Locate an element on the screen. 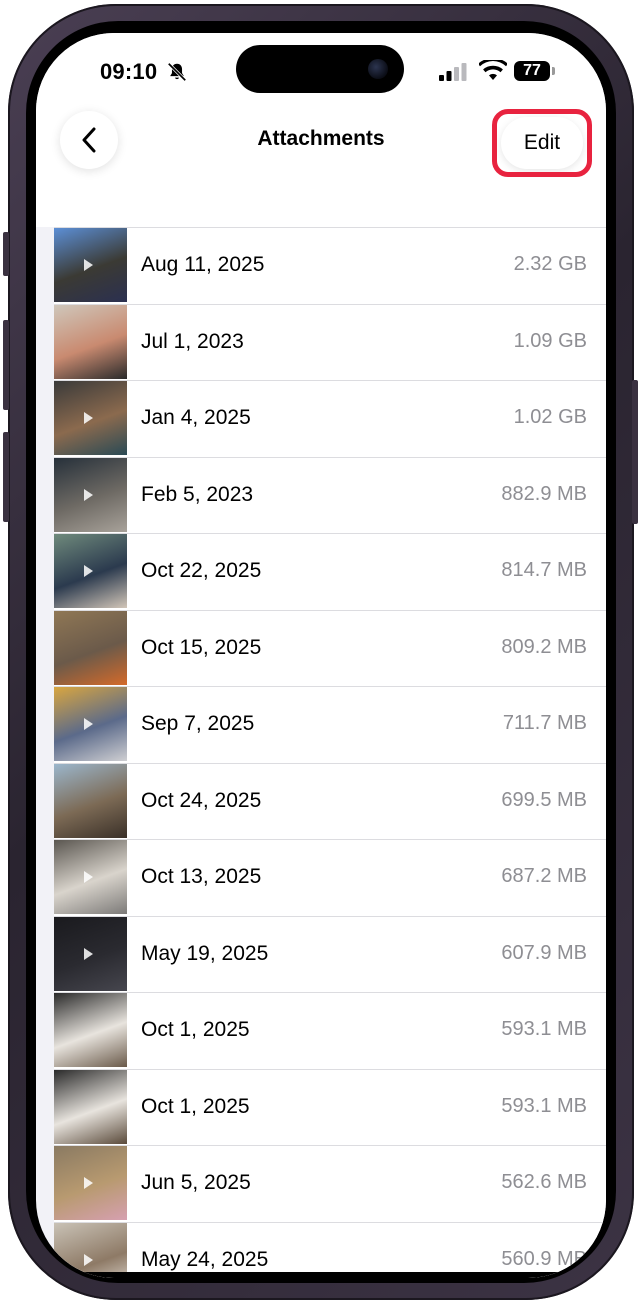  attachment-row: Aug 11, 2025 2.32 GB is located at coordinates (330, 265).